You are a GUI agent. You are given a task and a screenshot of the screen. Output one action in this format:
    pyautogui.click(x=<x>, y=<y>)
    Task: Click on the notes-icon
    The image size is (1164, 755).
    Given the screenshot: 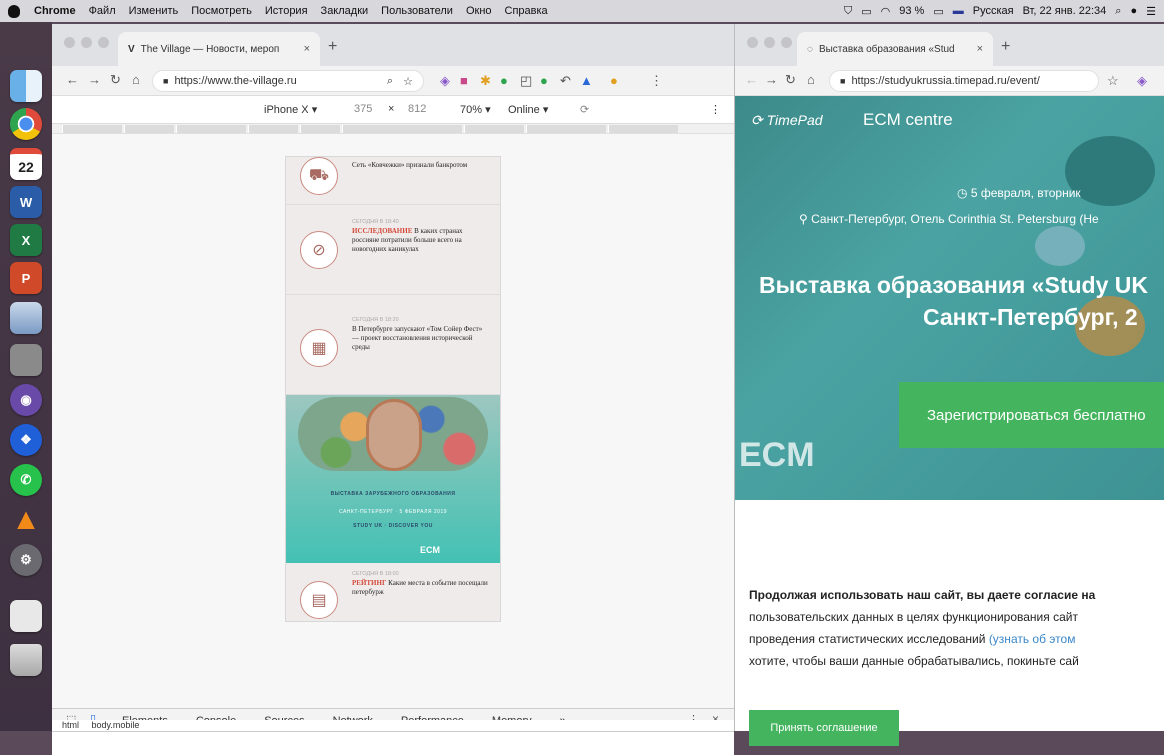 What is the action you would take?
    pyautogui.click(x=26, y=360)
    